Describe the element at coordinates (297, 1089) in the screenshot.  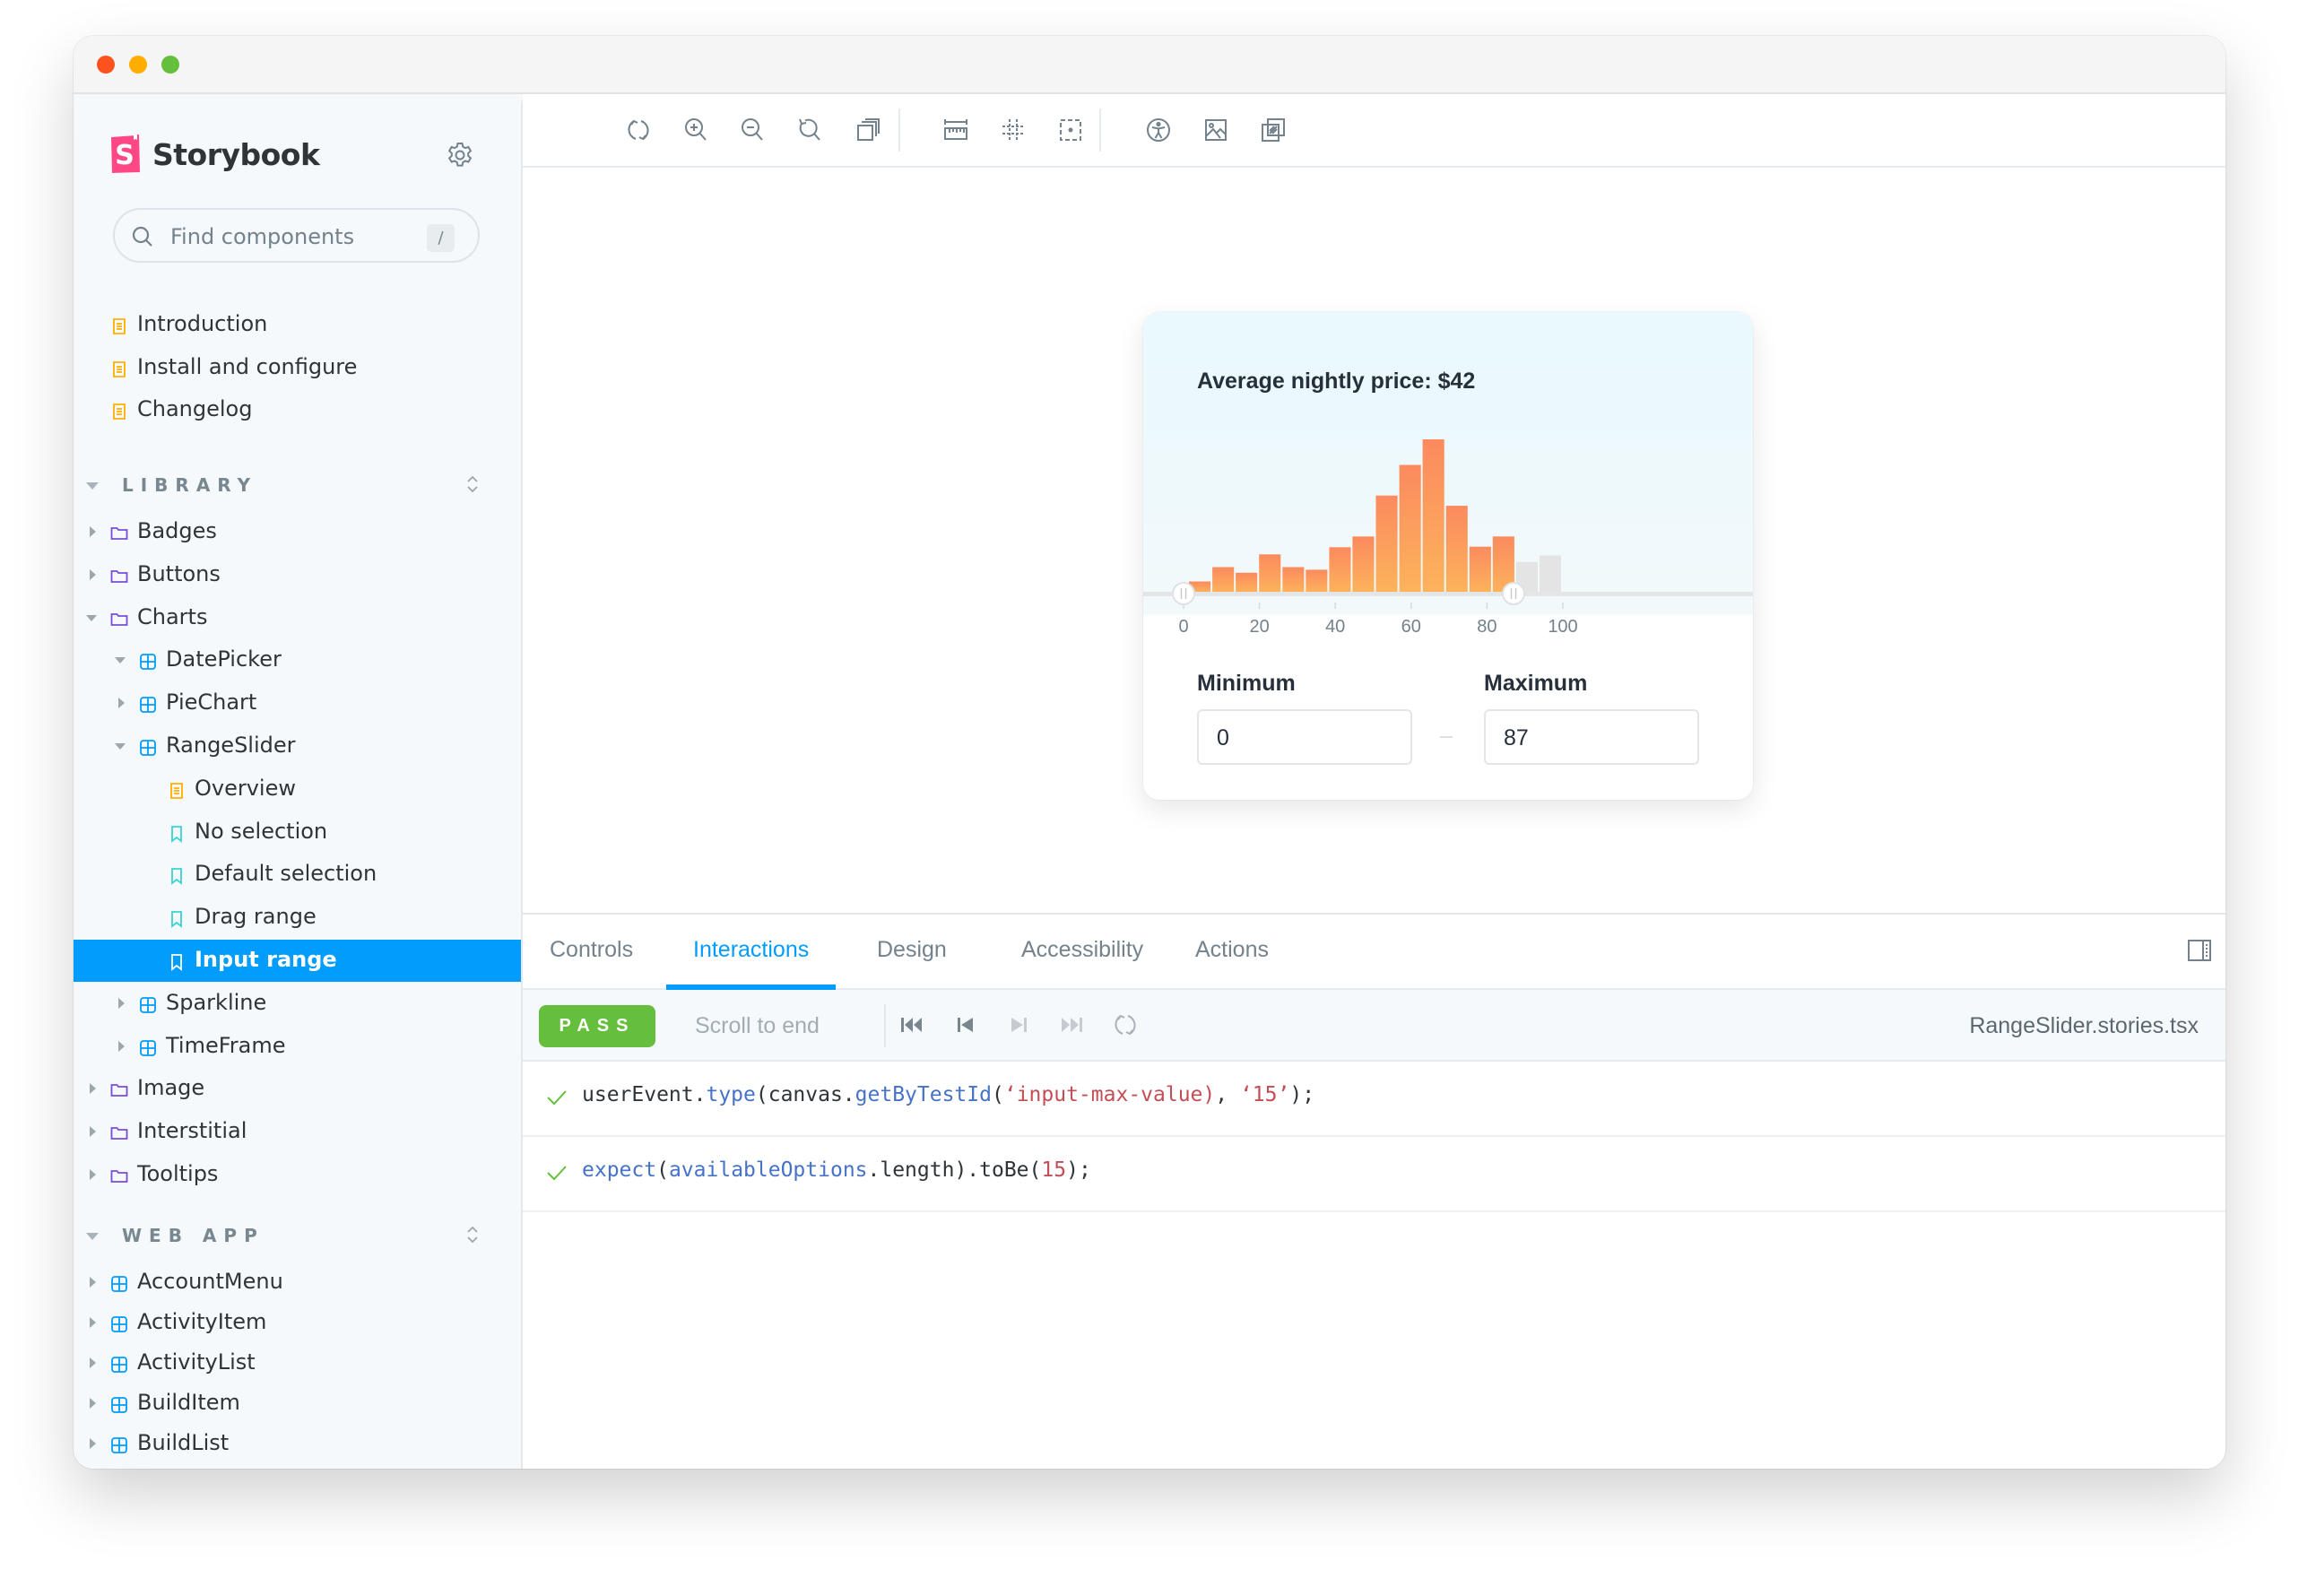
I see `sidebar-item-image: Image` at that location.